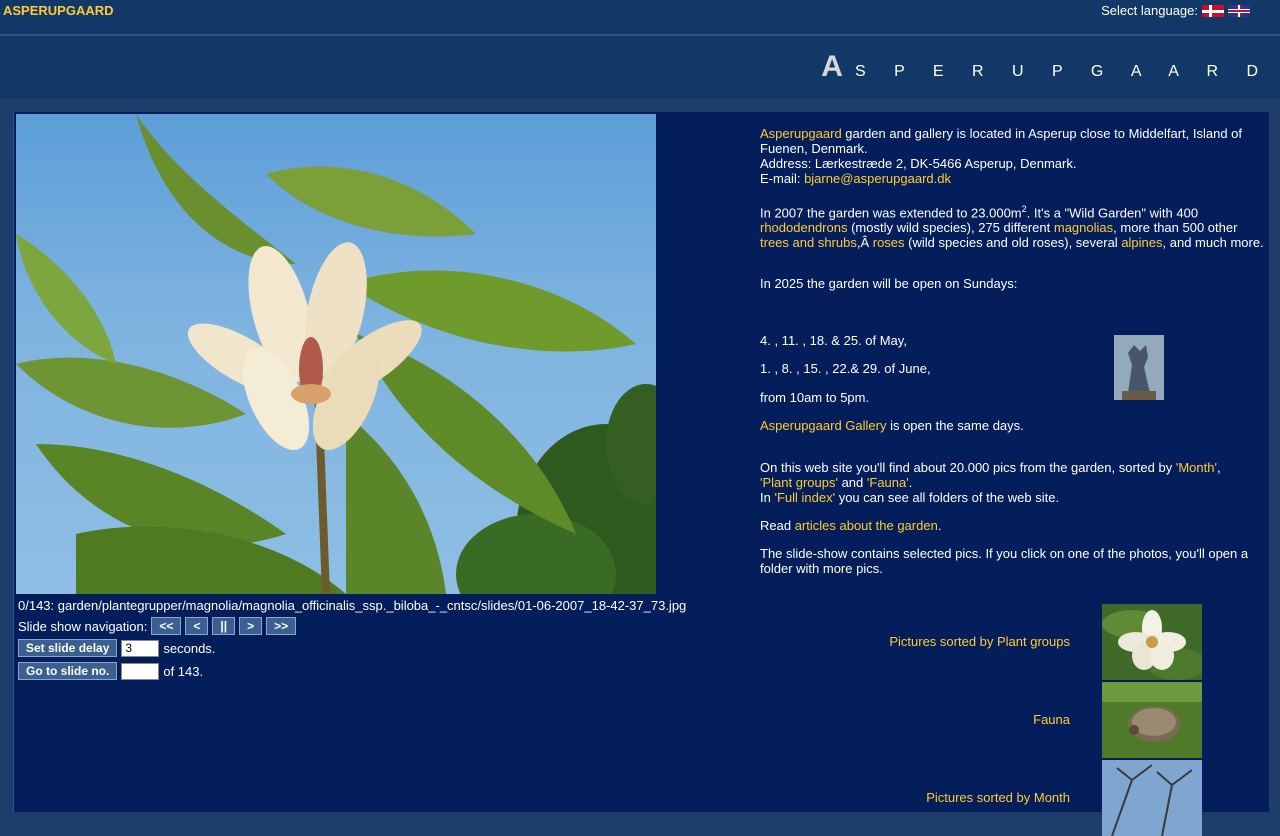 This screenshot has height=836, width=1280. Describe the element at coordinates (1213, 10) in the screenshot. I see `danish-flag-icon` at that location.